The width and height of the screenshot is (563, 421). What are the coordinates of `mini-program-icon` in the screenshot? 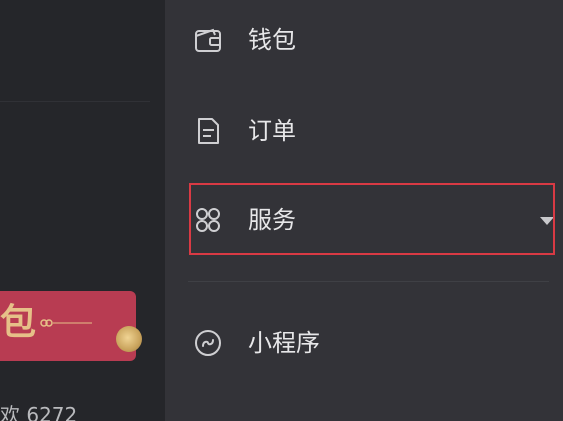 It's located at (208, 343).